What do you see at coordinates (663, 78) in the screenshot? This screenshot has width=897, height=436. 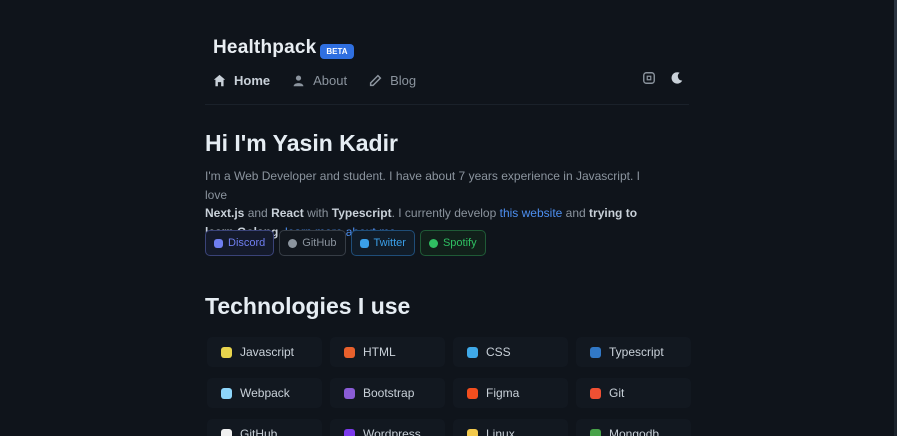 I see `header-actions` at bounding box center [663, 78].